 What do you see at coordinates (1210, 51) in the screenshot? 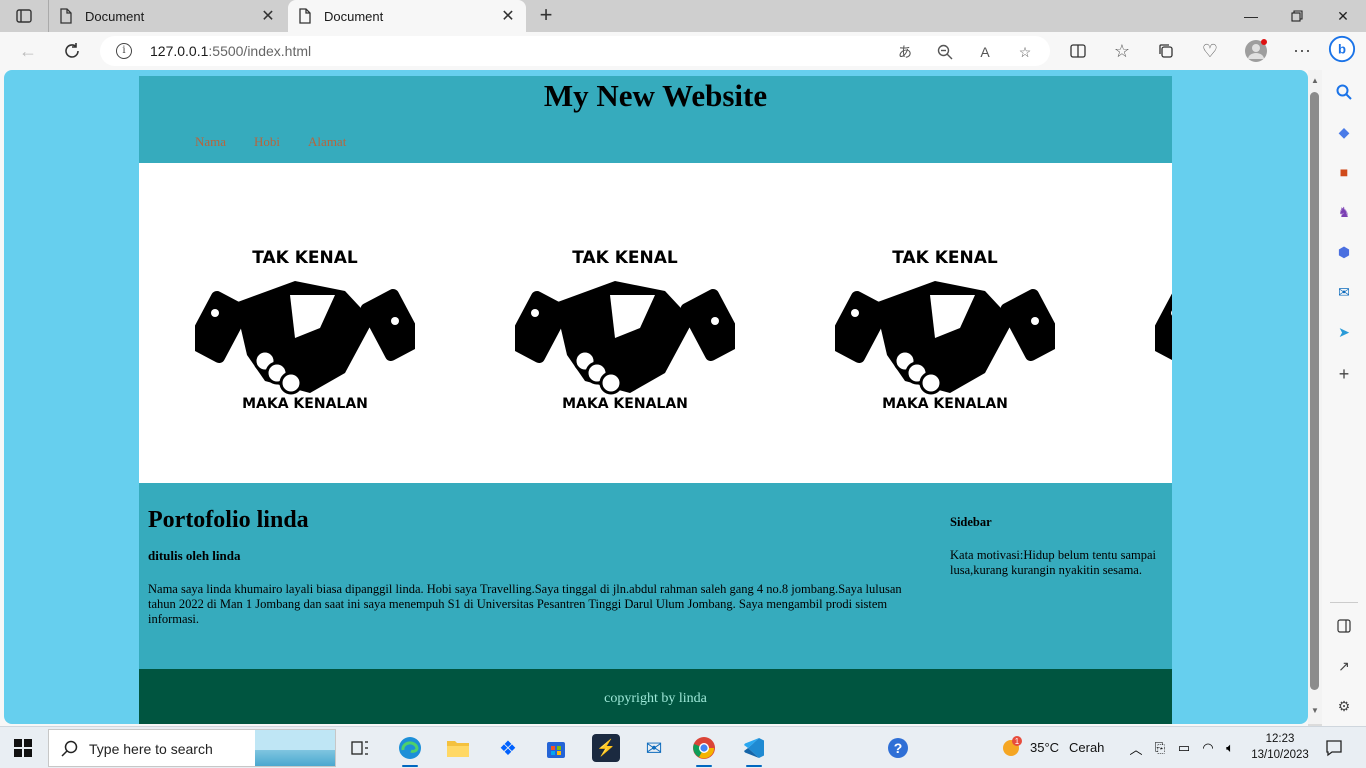
I see `browser-essentials-icon: ♡` at bounding box center [1210, 51].